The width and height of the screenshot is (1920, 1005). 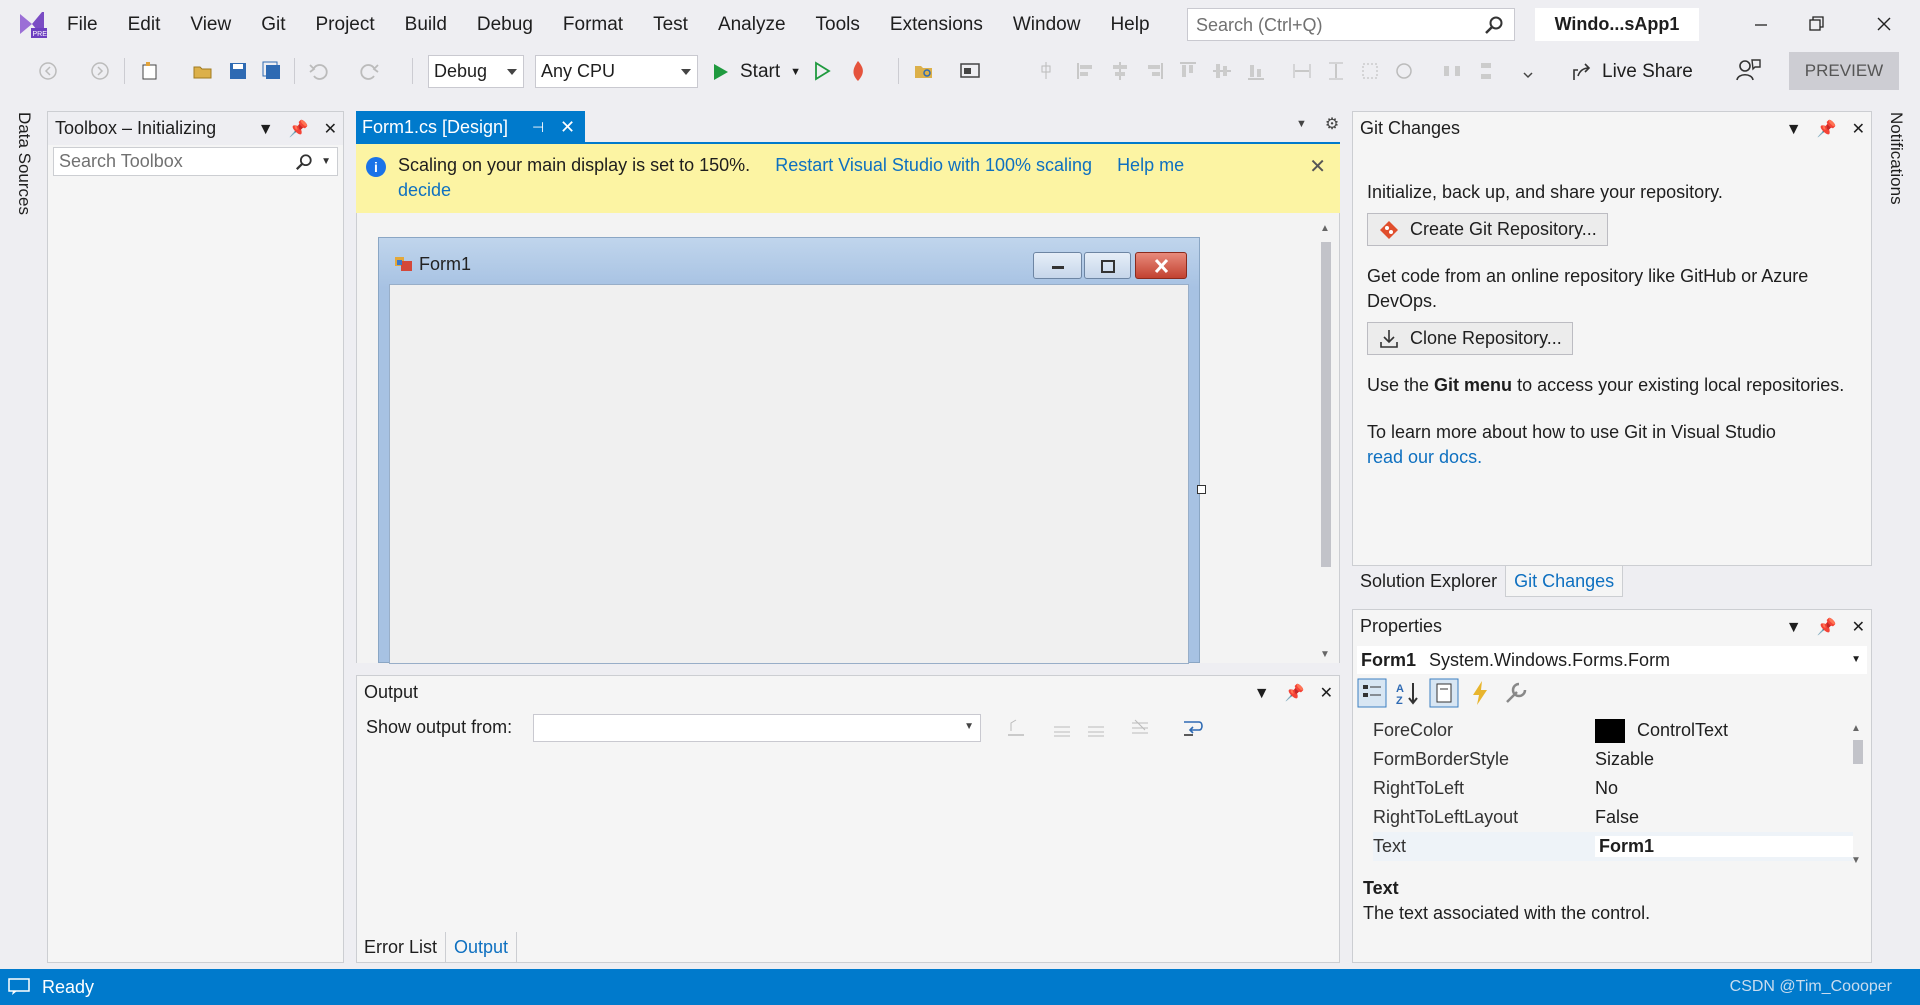 What do you see at coordinates (1120, 71) in the screenshot?
I see `align-centers-icon` at bounding box center [1120, 71].